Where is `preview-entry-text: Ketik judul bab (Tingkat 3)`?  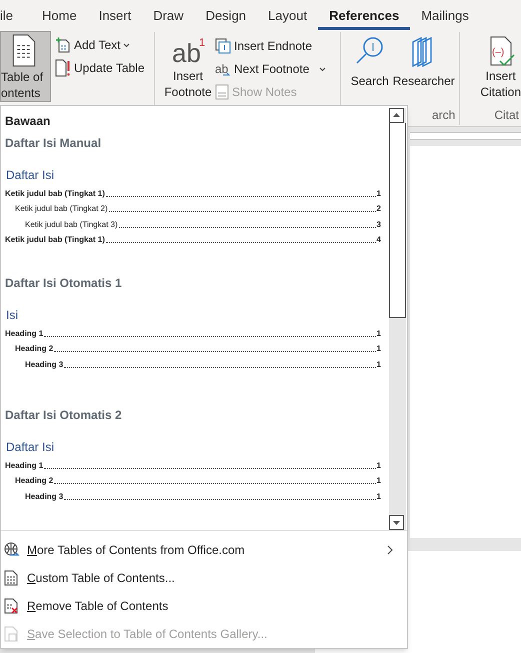 preview-entry-text: Ketik judul bab (Tingkat 3) is located at coordinates (71, 225).